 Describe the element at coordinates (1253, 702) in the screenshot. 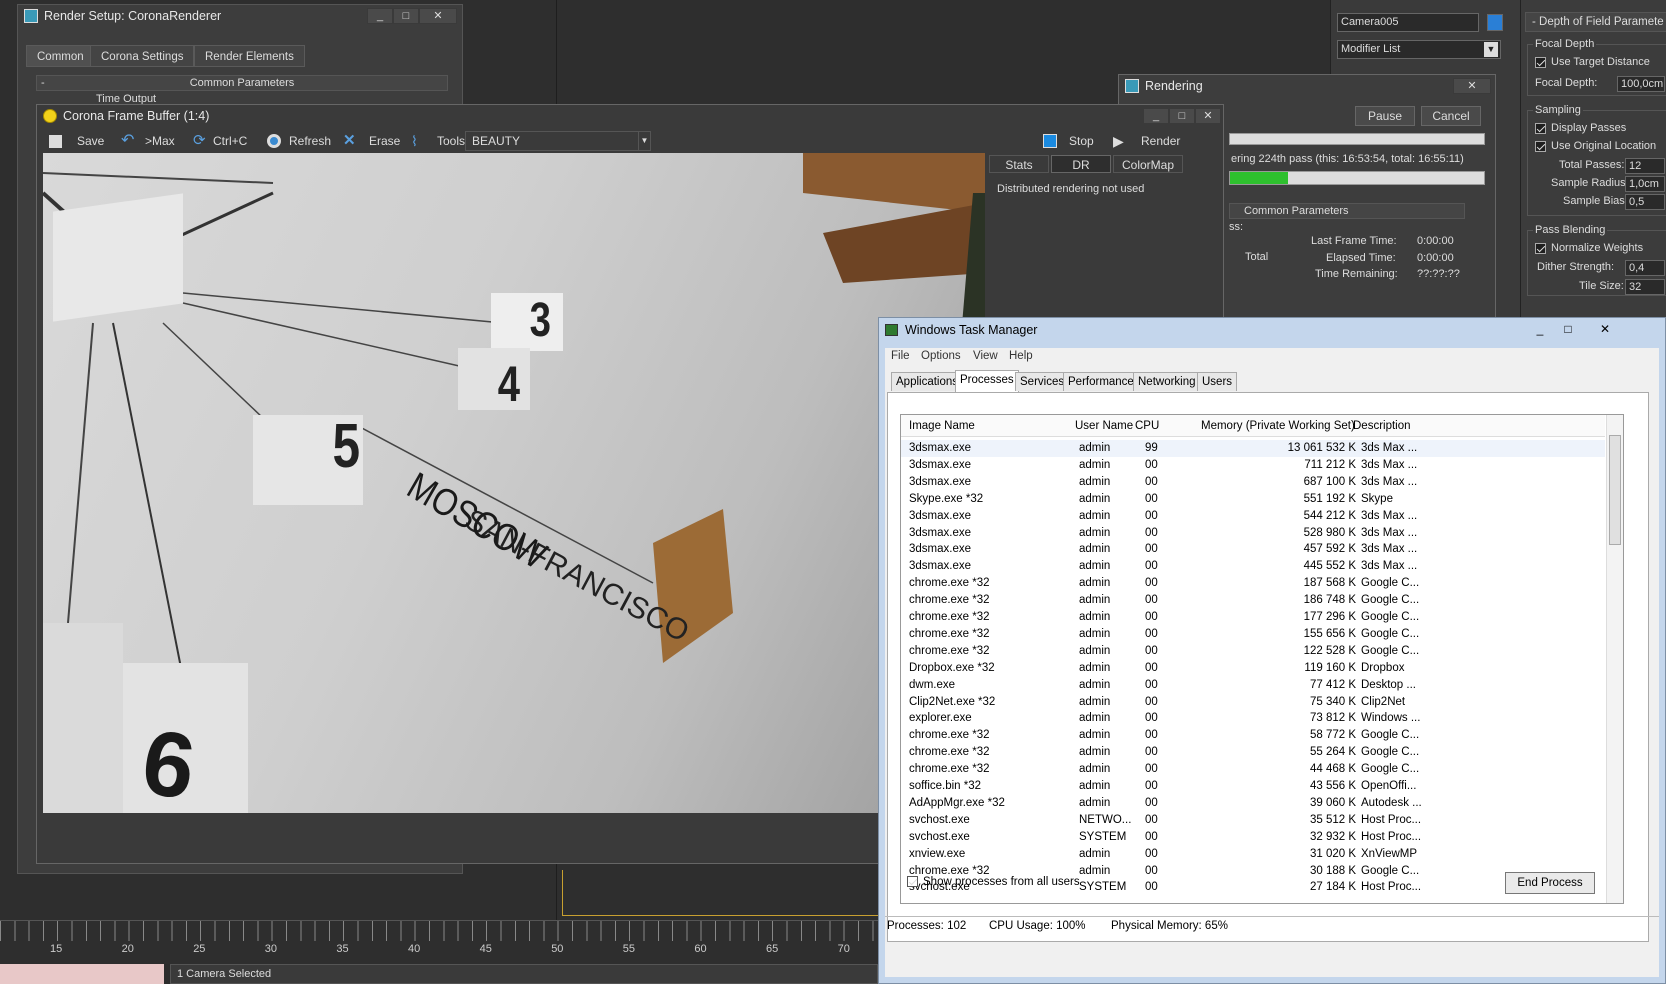

I see `table-row: Clip2Net.exe *32 admin 00 75 340 K Clip2Net` at that location.